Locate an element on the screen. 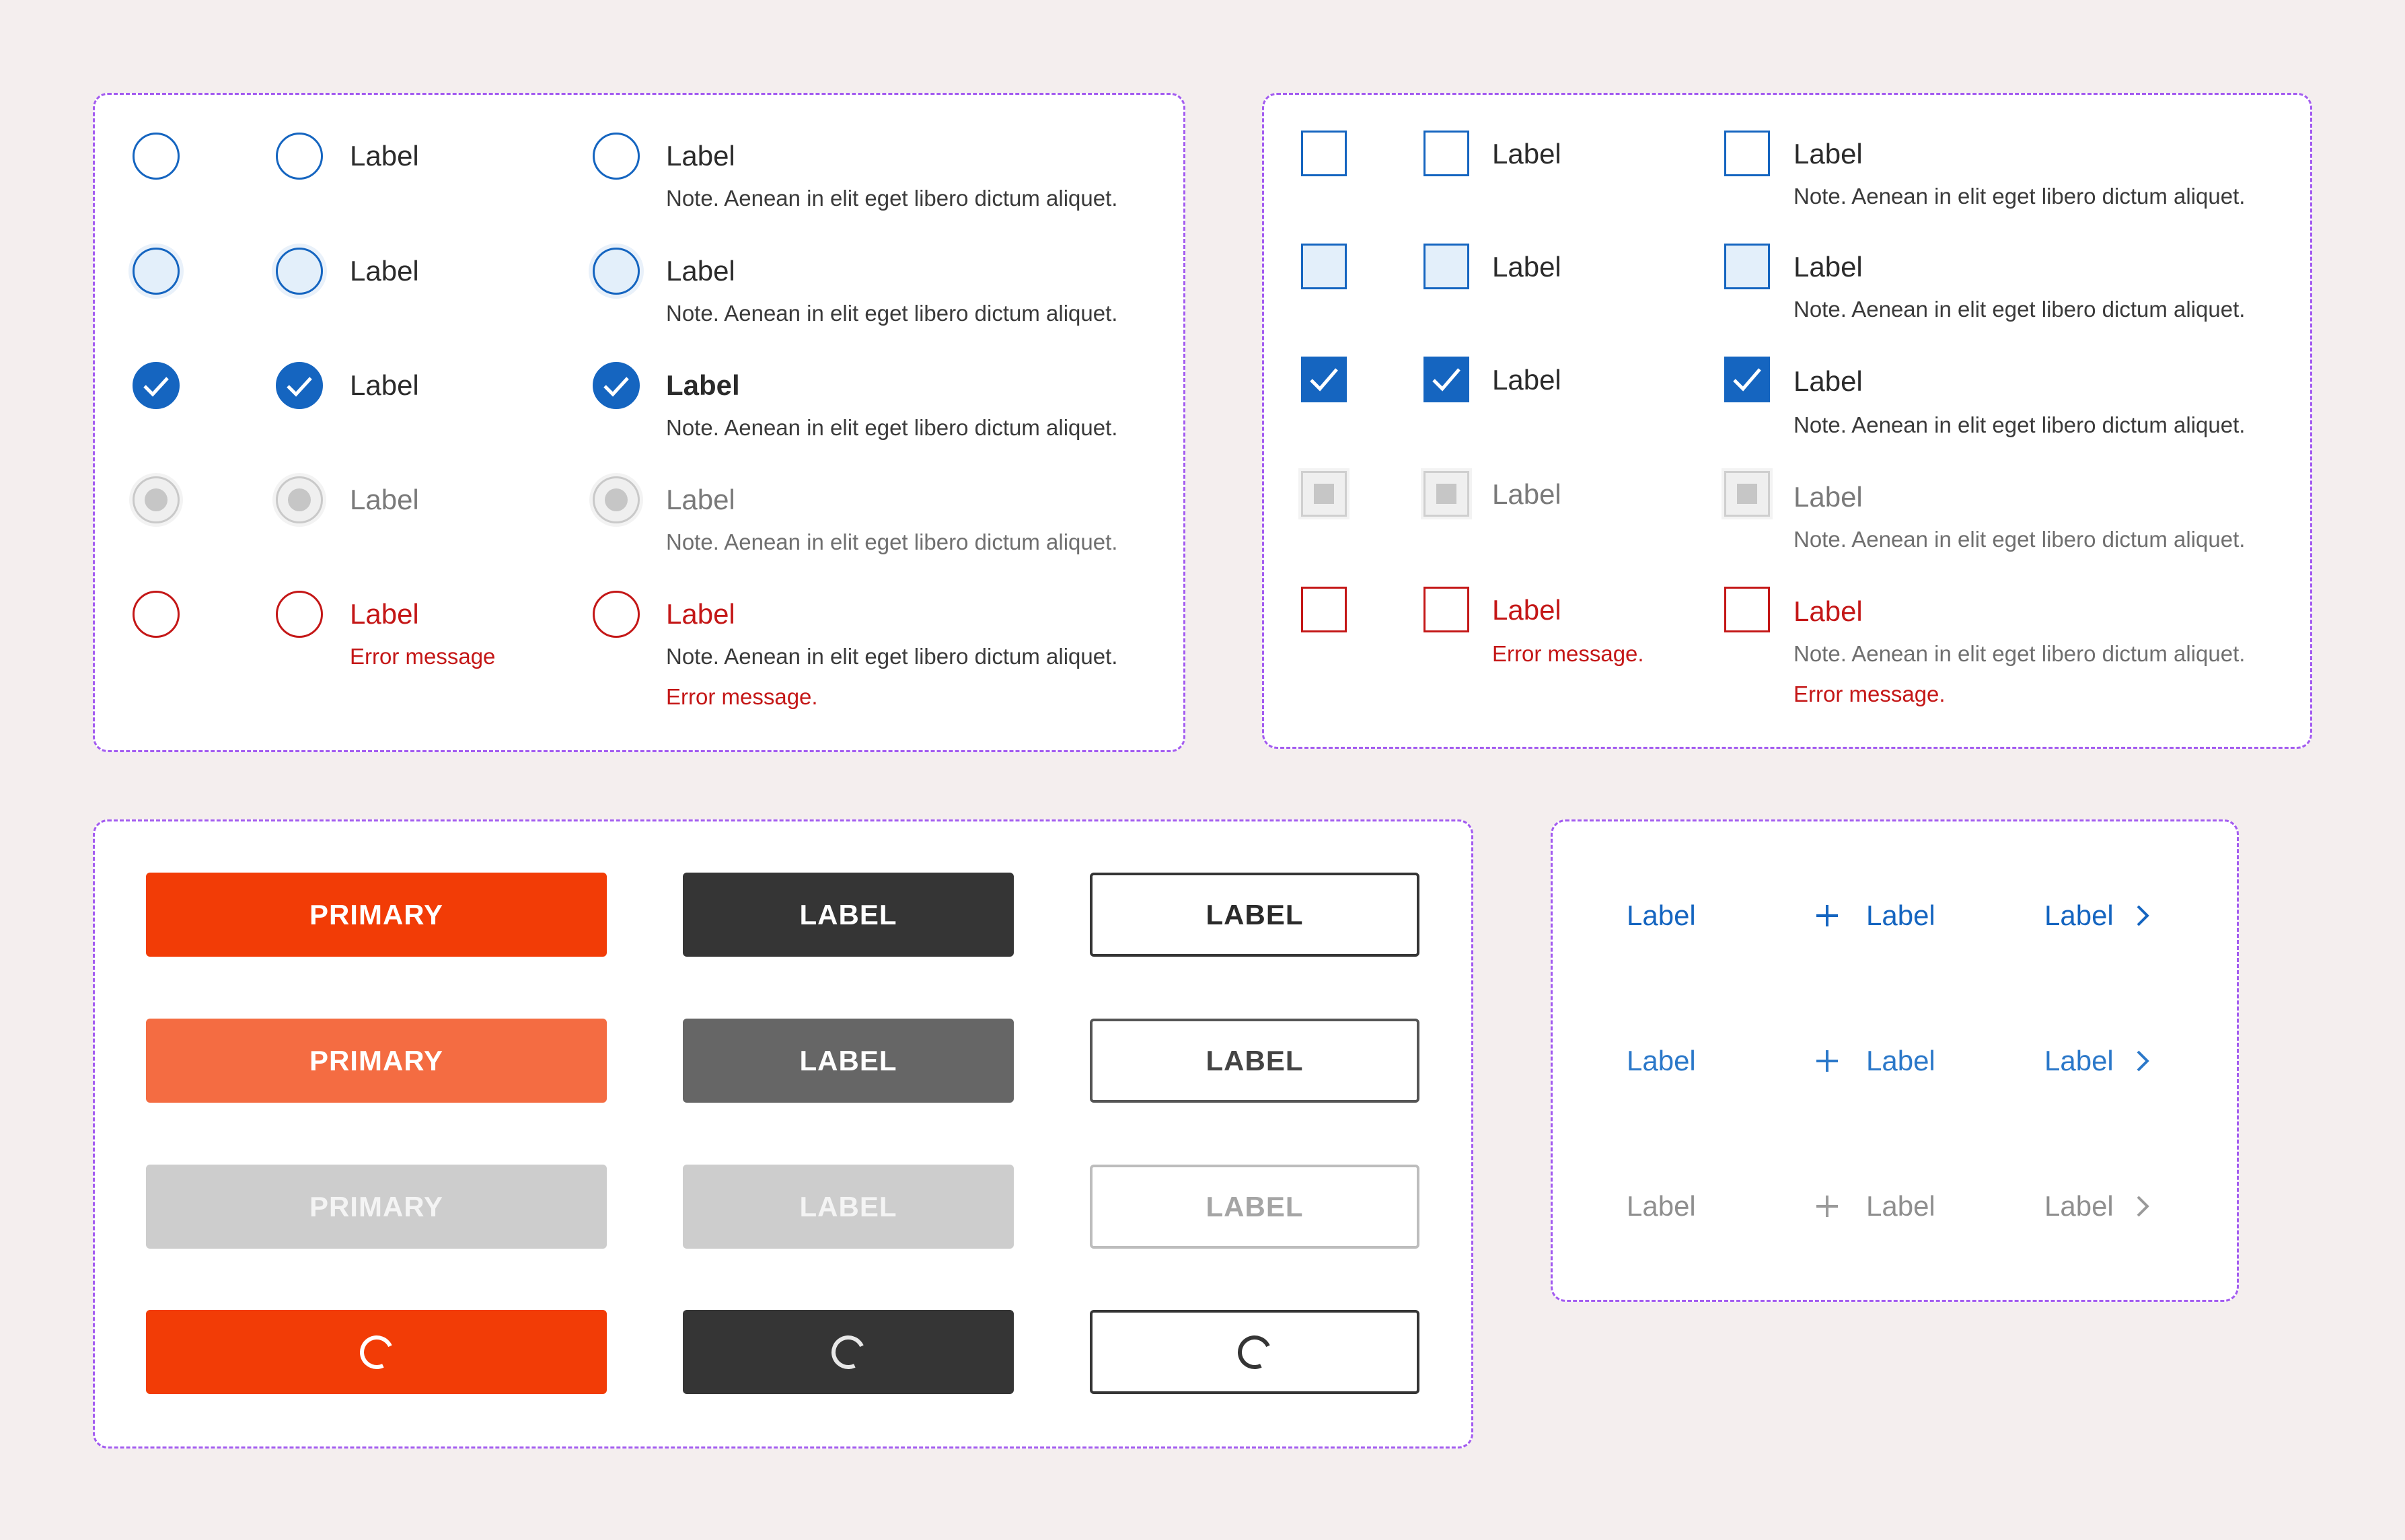  outline-button: LABEL is located at coordinates (1254, 915).